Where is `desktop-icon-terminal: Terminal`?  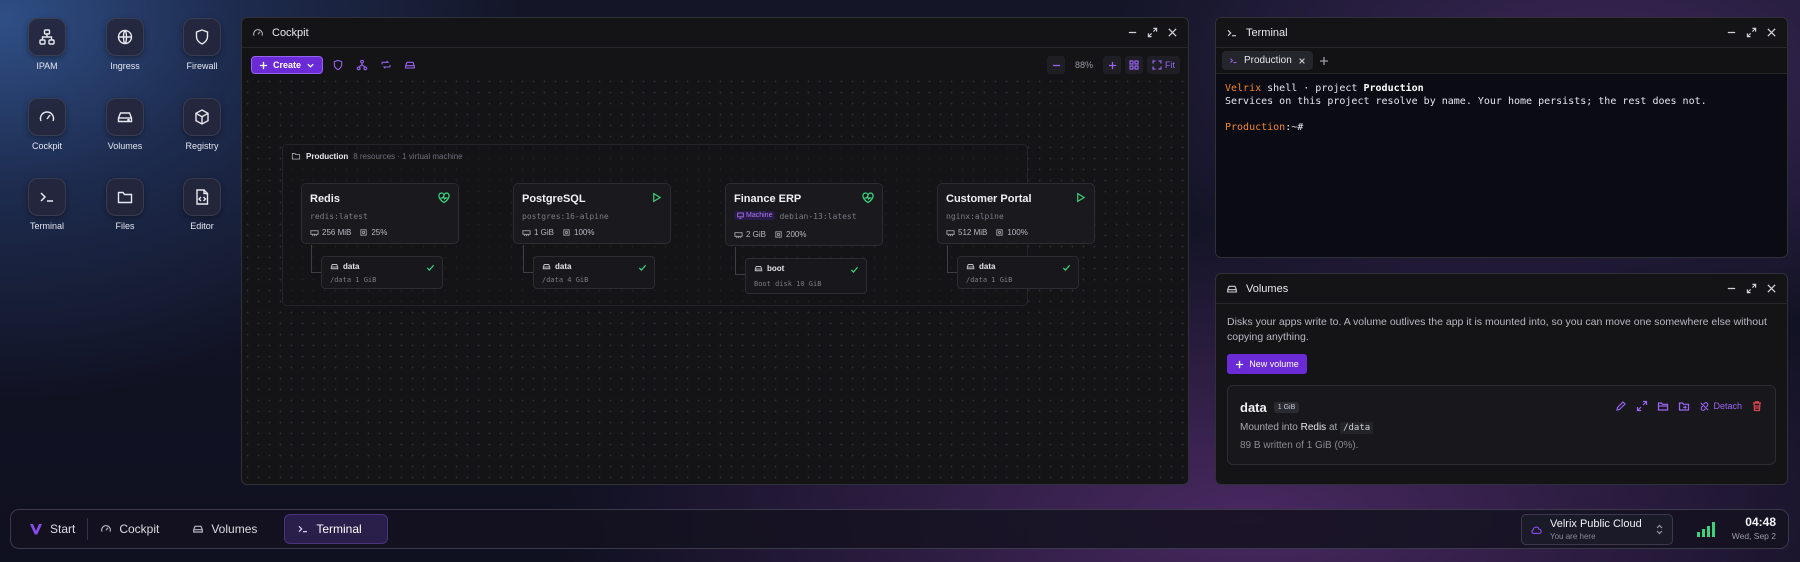
desktop-icon-terminal: Terminal is located at coordinates (47, 204).